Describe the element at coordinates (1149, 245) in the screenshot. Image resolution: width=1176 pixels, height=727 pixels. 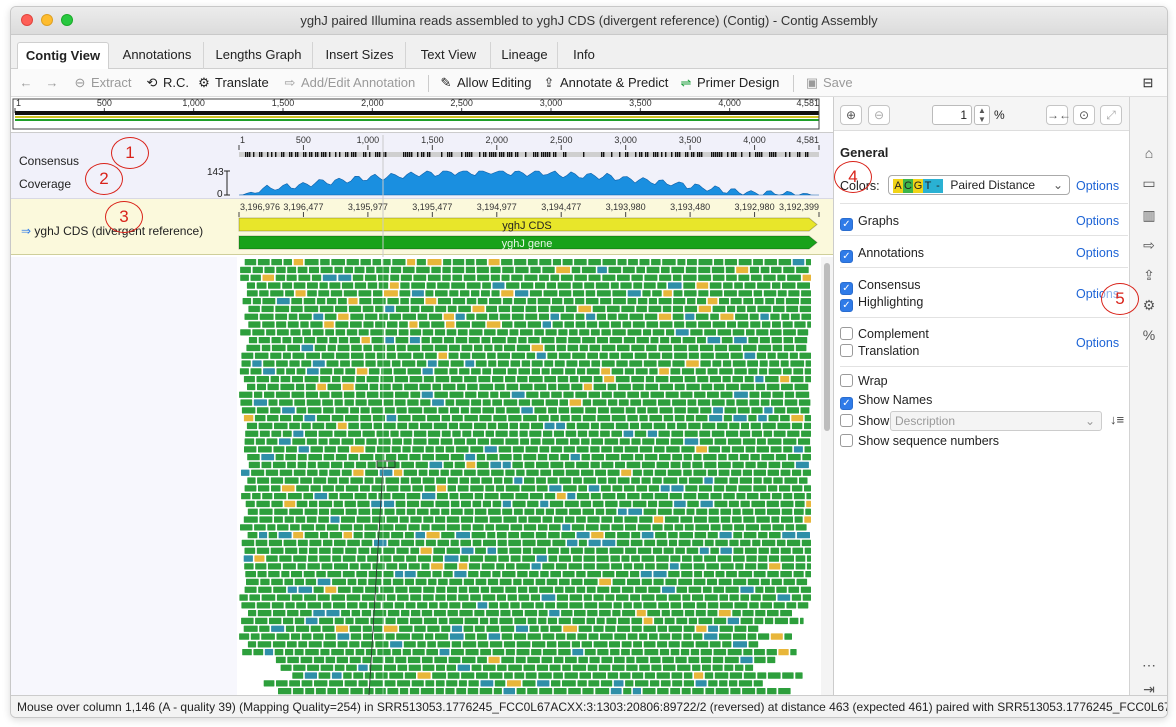
I see `arrow-right-icon: ⇨` at that location.